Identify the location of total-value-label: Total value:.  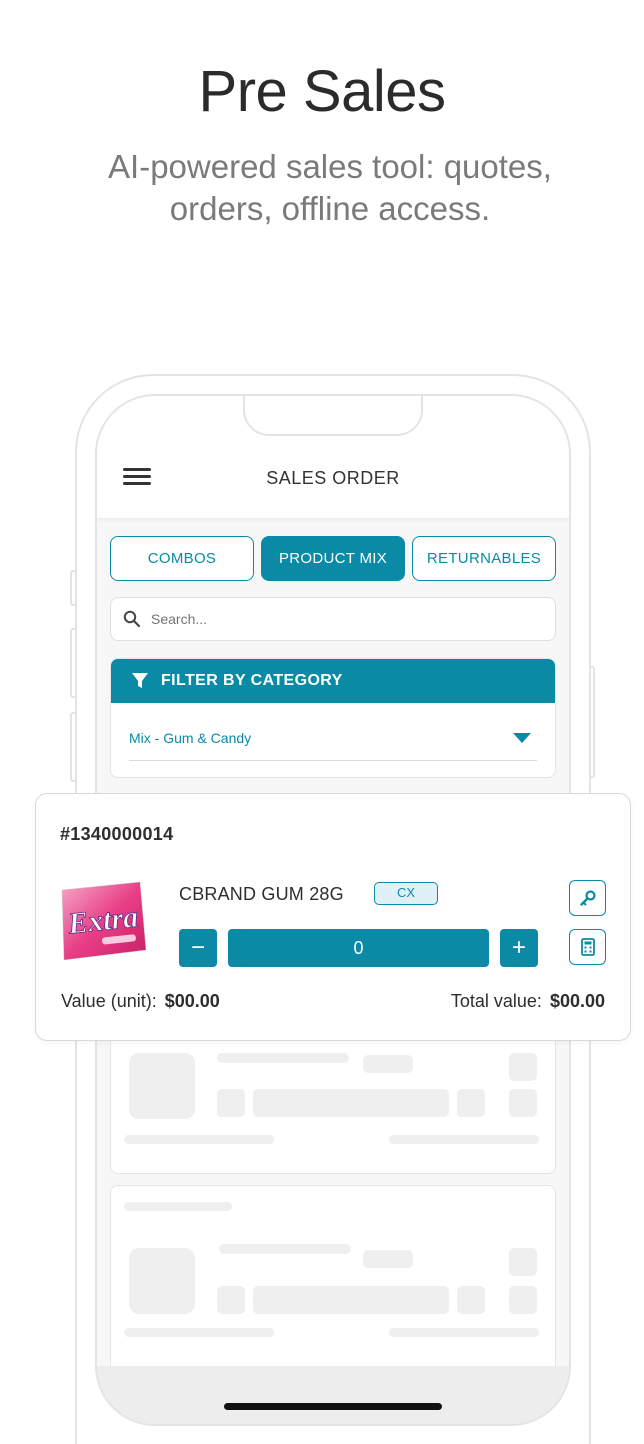
(496, 1001).